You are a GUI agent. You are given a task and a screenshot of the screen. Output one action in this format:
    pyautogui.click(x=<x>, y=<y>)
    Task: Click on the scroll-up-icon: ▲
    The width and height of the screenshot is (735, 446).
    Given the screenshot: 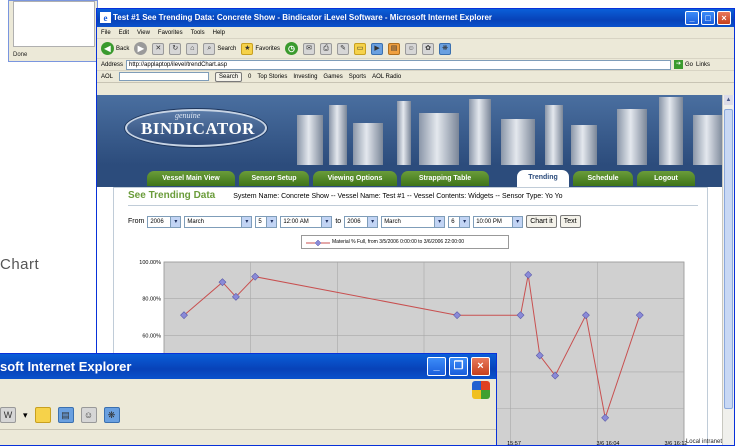 What is the action you would take?
    pyautogui.click(x=728, y=100)
    